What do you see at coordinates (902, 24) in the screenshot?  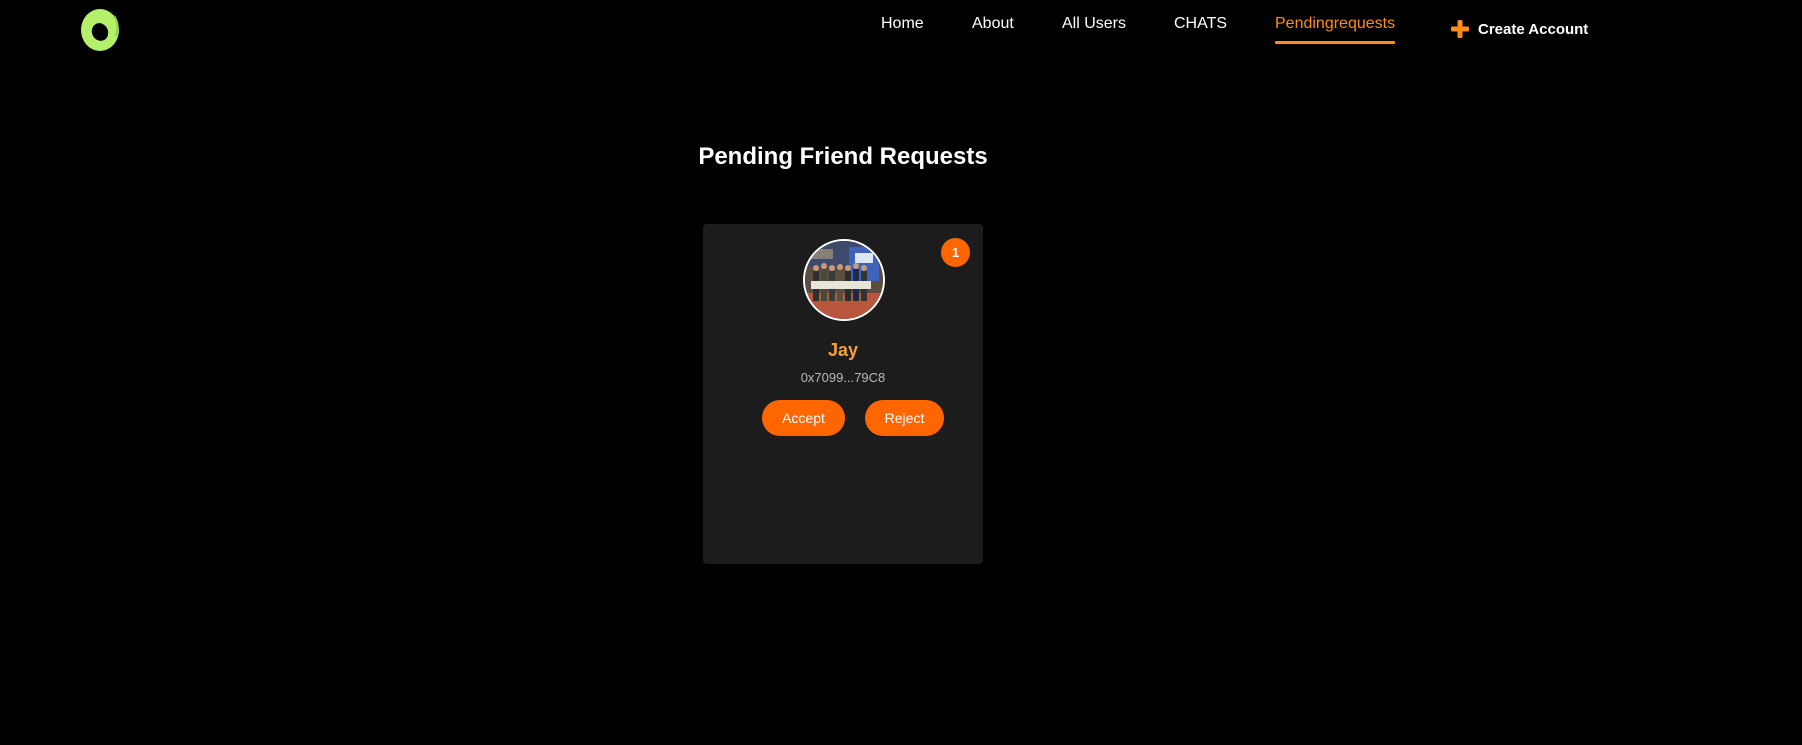 I see `nav-home: Home` at bounding box center [902, 24].